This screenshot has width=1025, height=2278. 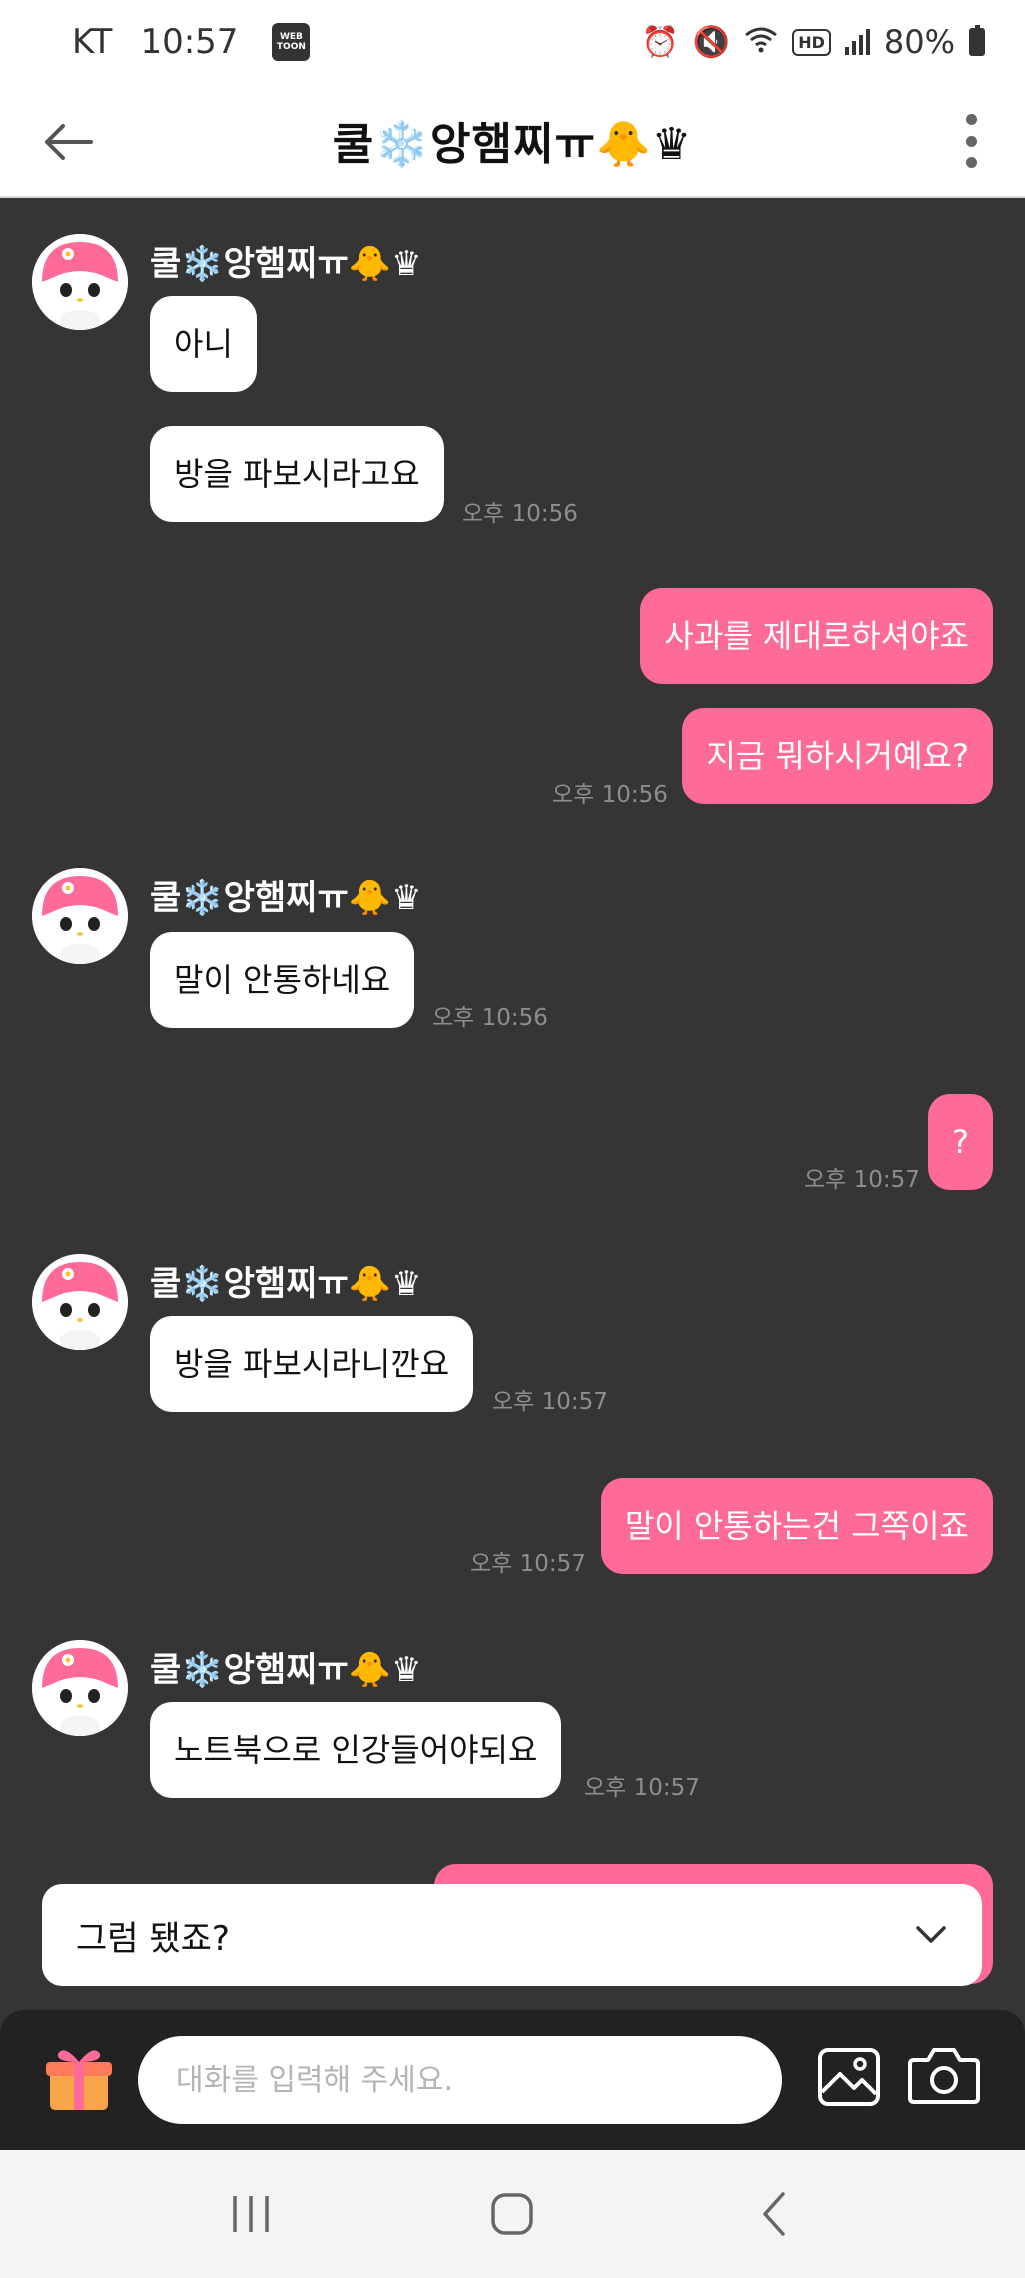 I want to click on alarm-icon: ⏰, so click(x=660, y=42).